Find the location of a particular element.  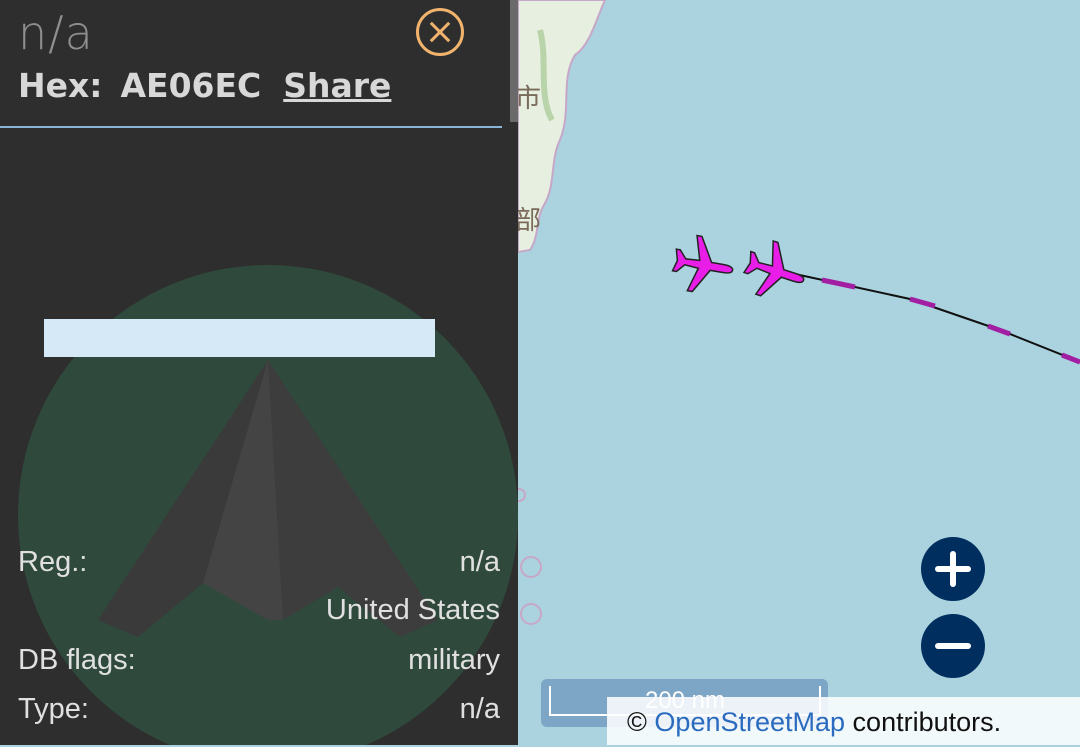

aircraft-photo-placeholder is located at coordinates (239, 338).